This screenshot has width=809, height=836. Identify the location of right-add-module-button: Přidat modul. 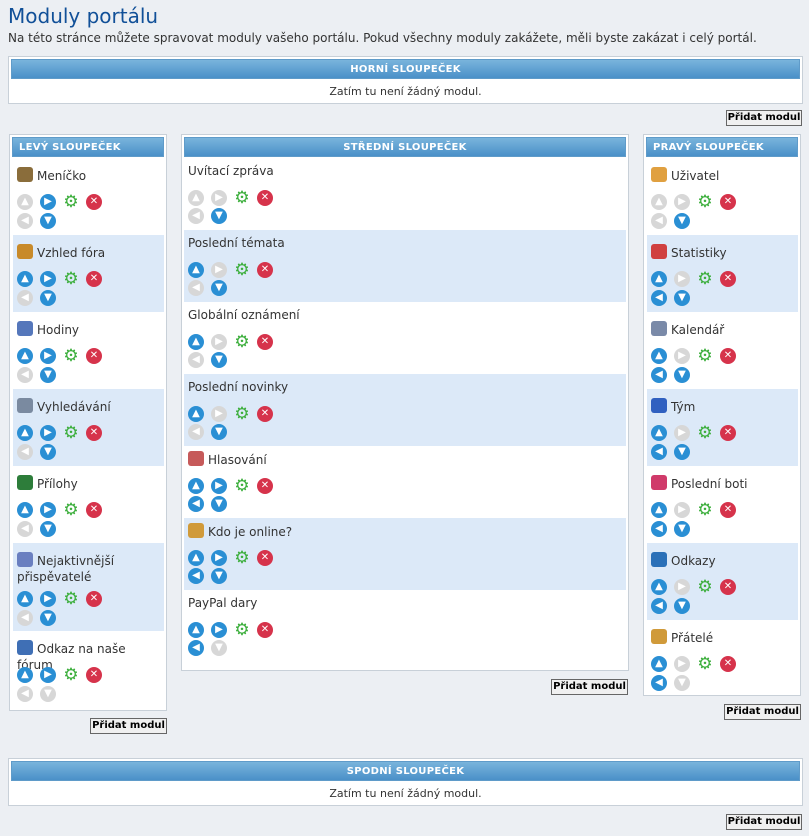
(762, 712).